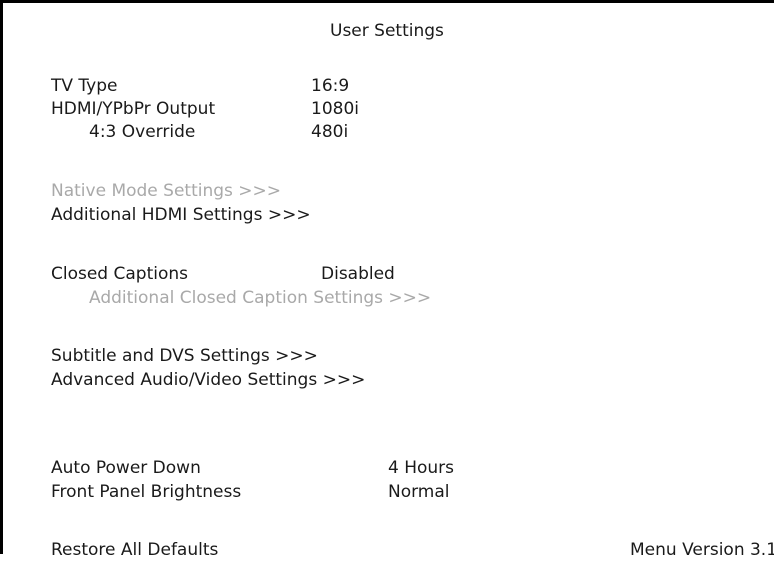 The height and width of the screenshot is (561, 774). Describe the element at coordinates (387, 31) in the screenshot. I see `page-title: User Settings` at that location.